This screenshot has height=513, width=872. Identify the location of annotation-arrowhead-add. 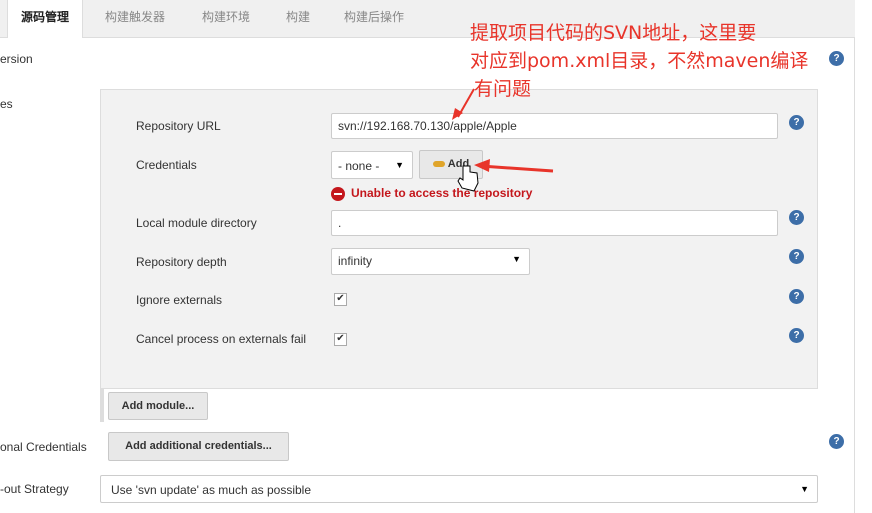
(482, 165).